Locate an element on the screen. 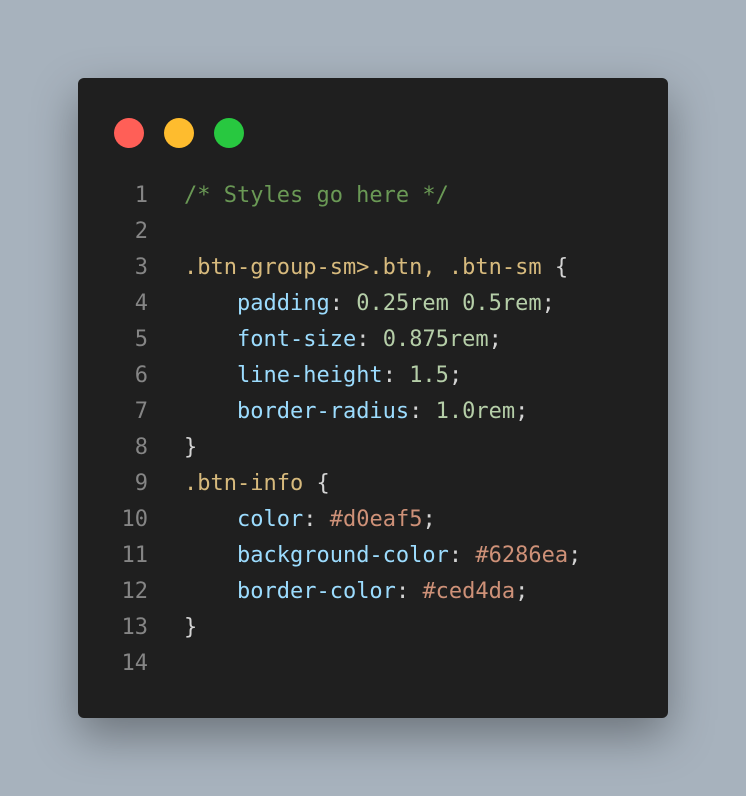  line-text: .btn-group-sm>.btn, .btn-sm { is located at coordinates (376, 268).